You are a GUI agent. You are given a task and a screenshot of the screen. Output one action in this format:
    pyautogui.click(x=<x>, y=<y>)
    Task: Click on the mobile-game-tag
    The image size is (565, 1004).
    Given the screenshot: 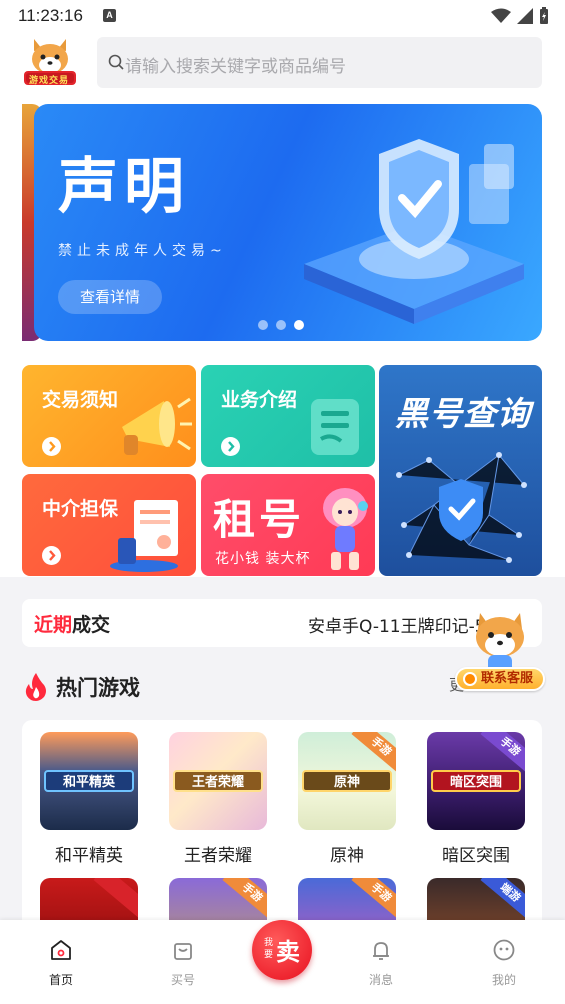 What is the action you would take?
    pyautogui.click(x=115, y=899)
    